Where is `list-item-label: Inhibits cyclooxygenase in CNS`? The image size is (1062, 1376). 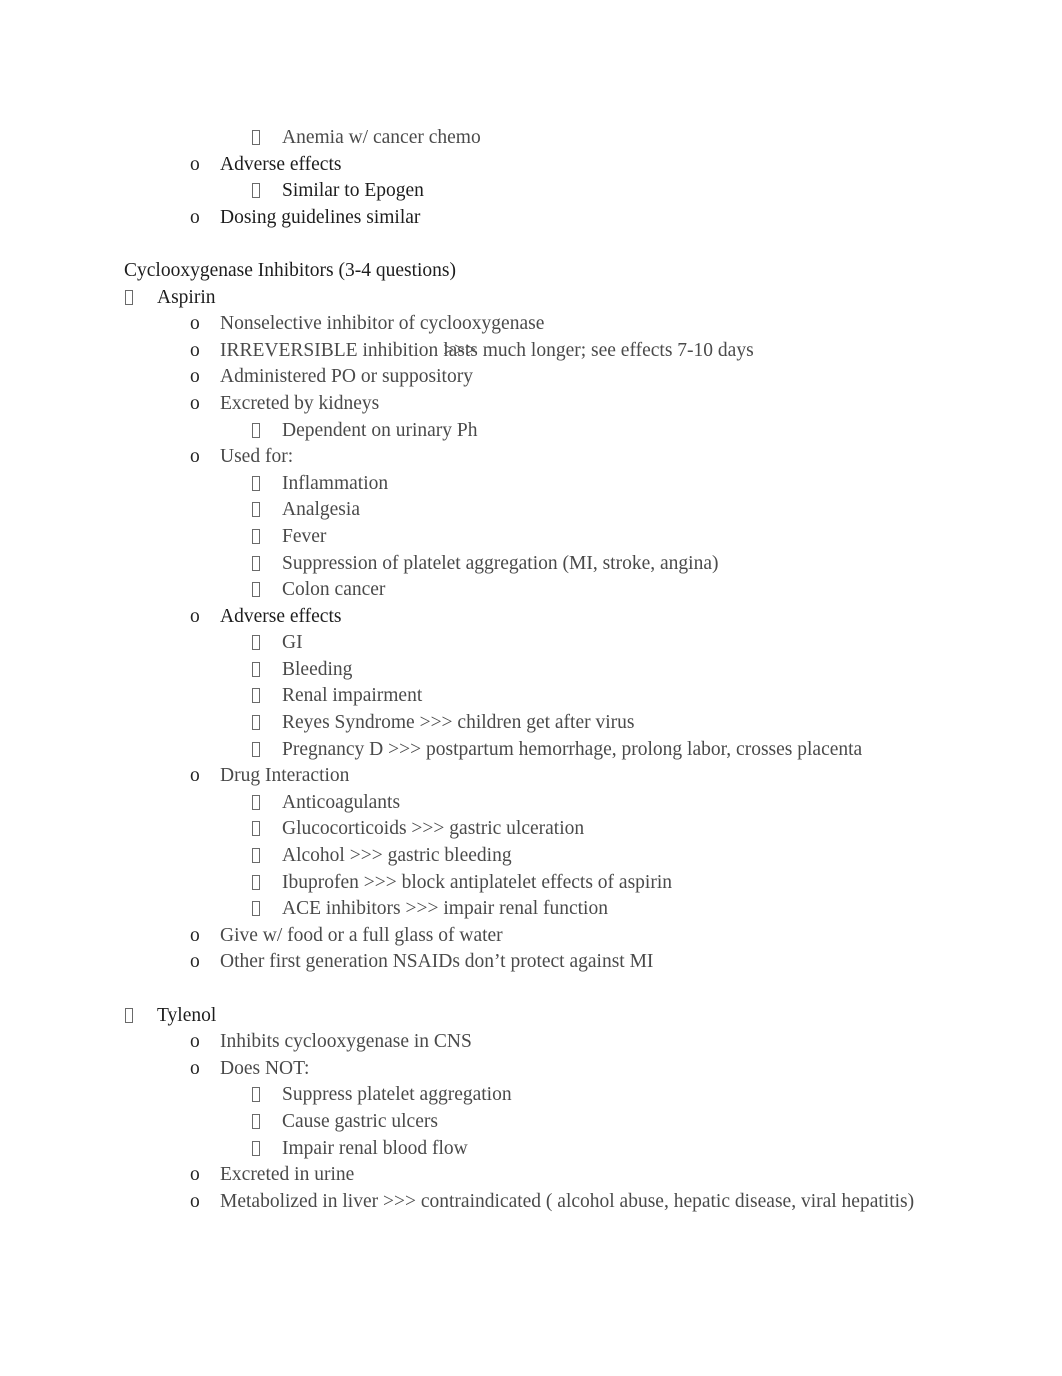
list-item-label: Inhibits cyclooxygenase in CNS is located at coordinates (346, 1042).